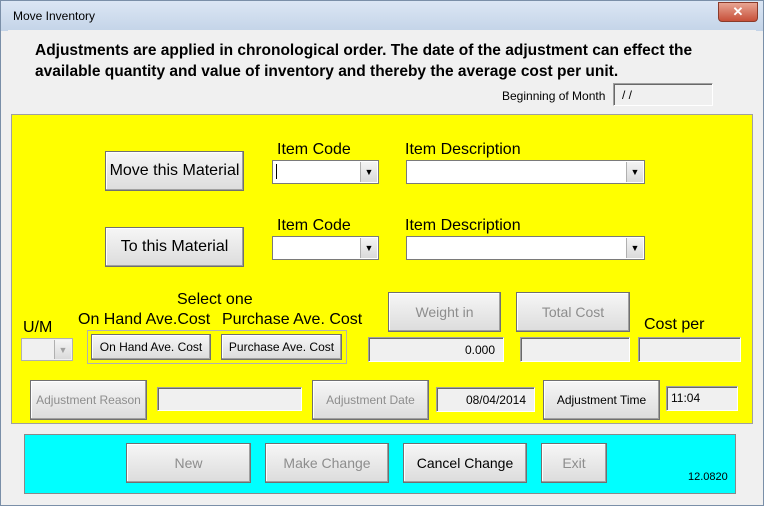 The width and height of the screenshot is (764, 506). What do you see at coordinates (575, 349) in the screenshot?
I see `total-cost-field` at bounding box center [575, 349].